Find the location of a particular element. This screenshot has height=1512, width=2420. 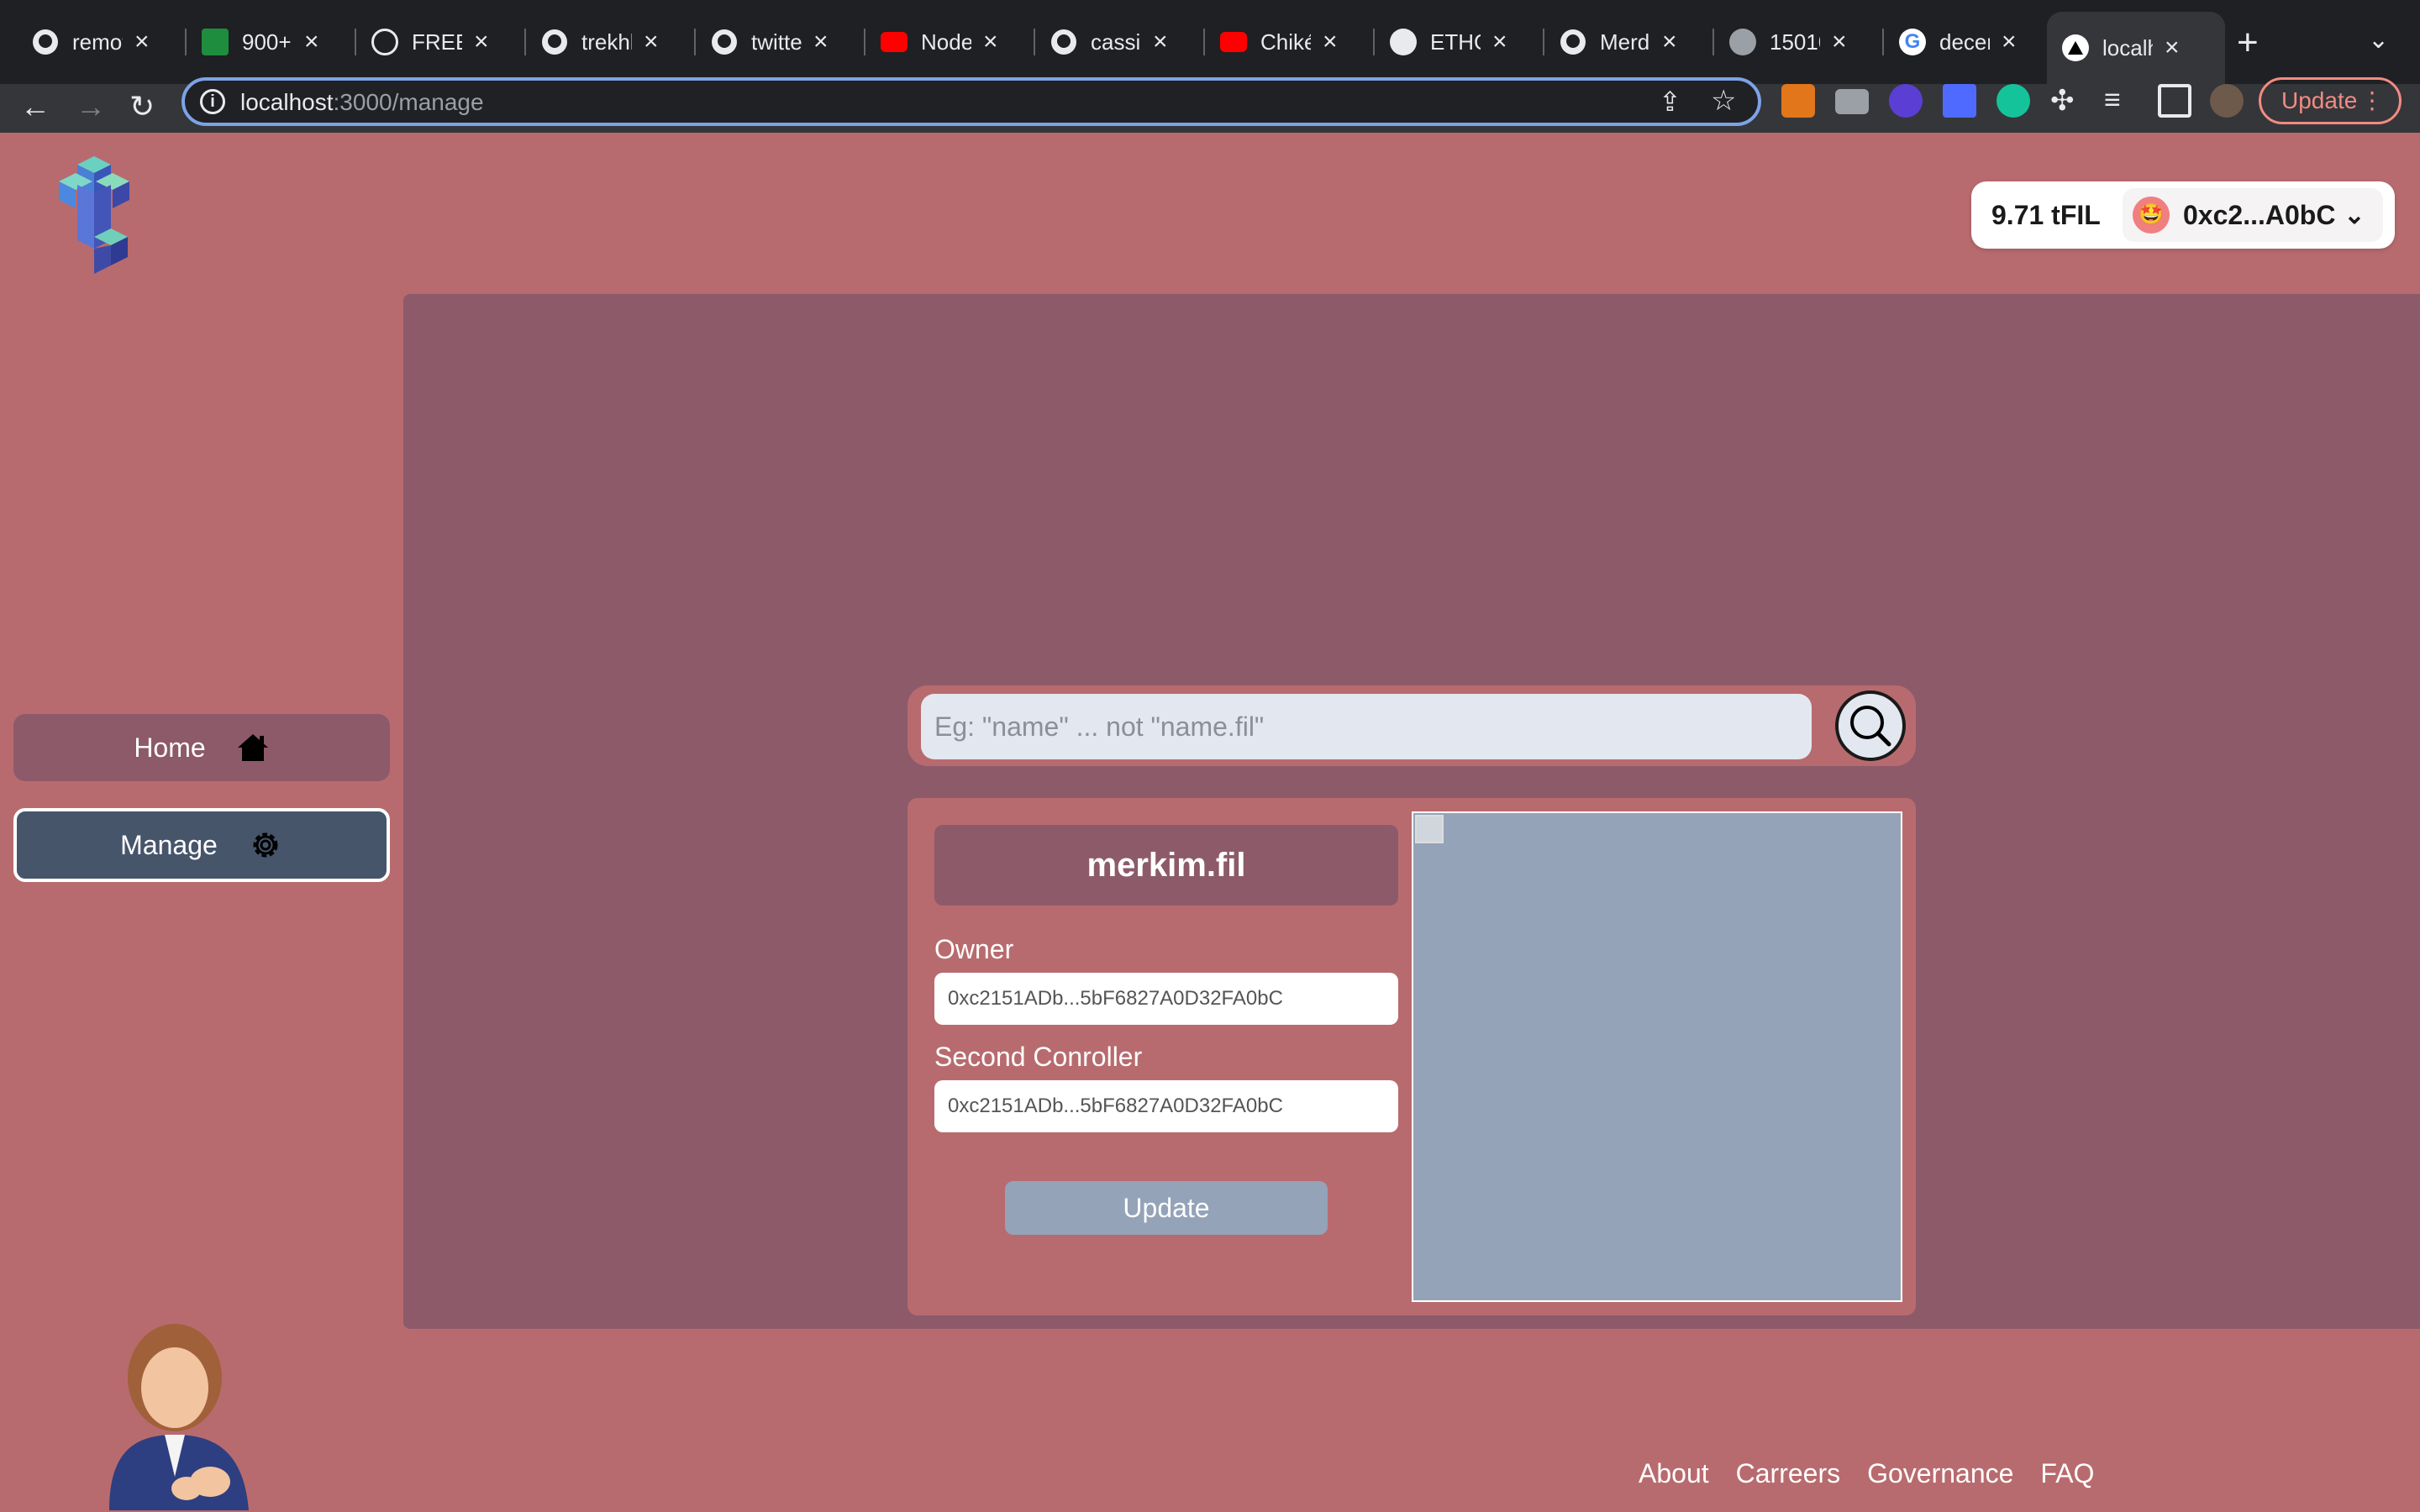

sidebar-item-manage: Manage is located at coordinates (202, 845).